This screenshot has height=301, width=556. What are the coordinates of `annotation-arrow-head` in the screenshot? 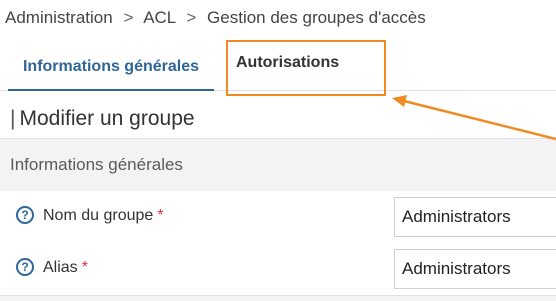 It's located at (399, 101).